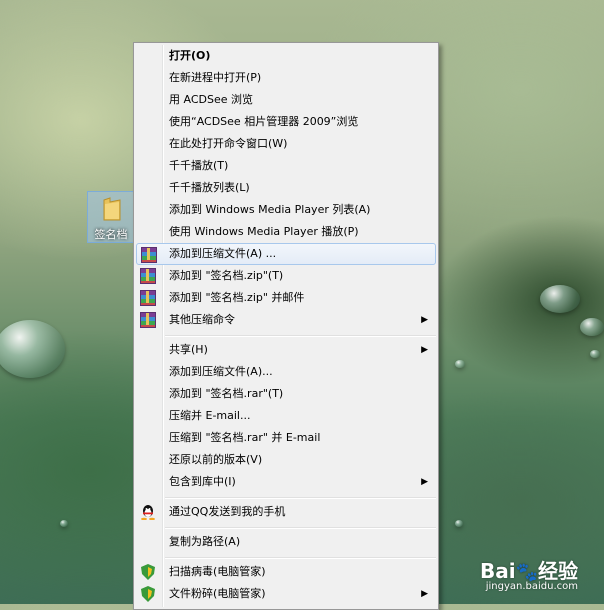  I want to click on qq-penguin-icon, so click(148, 512).